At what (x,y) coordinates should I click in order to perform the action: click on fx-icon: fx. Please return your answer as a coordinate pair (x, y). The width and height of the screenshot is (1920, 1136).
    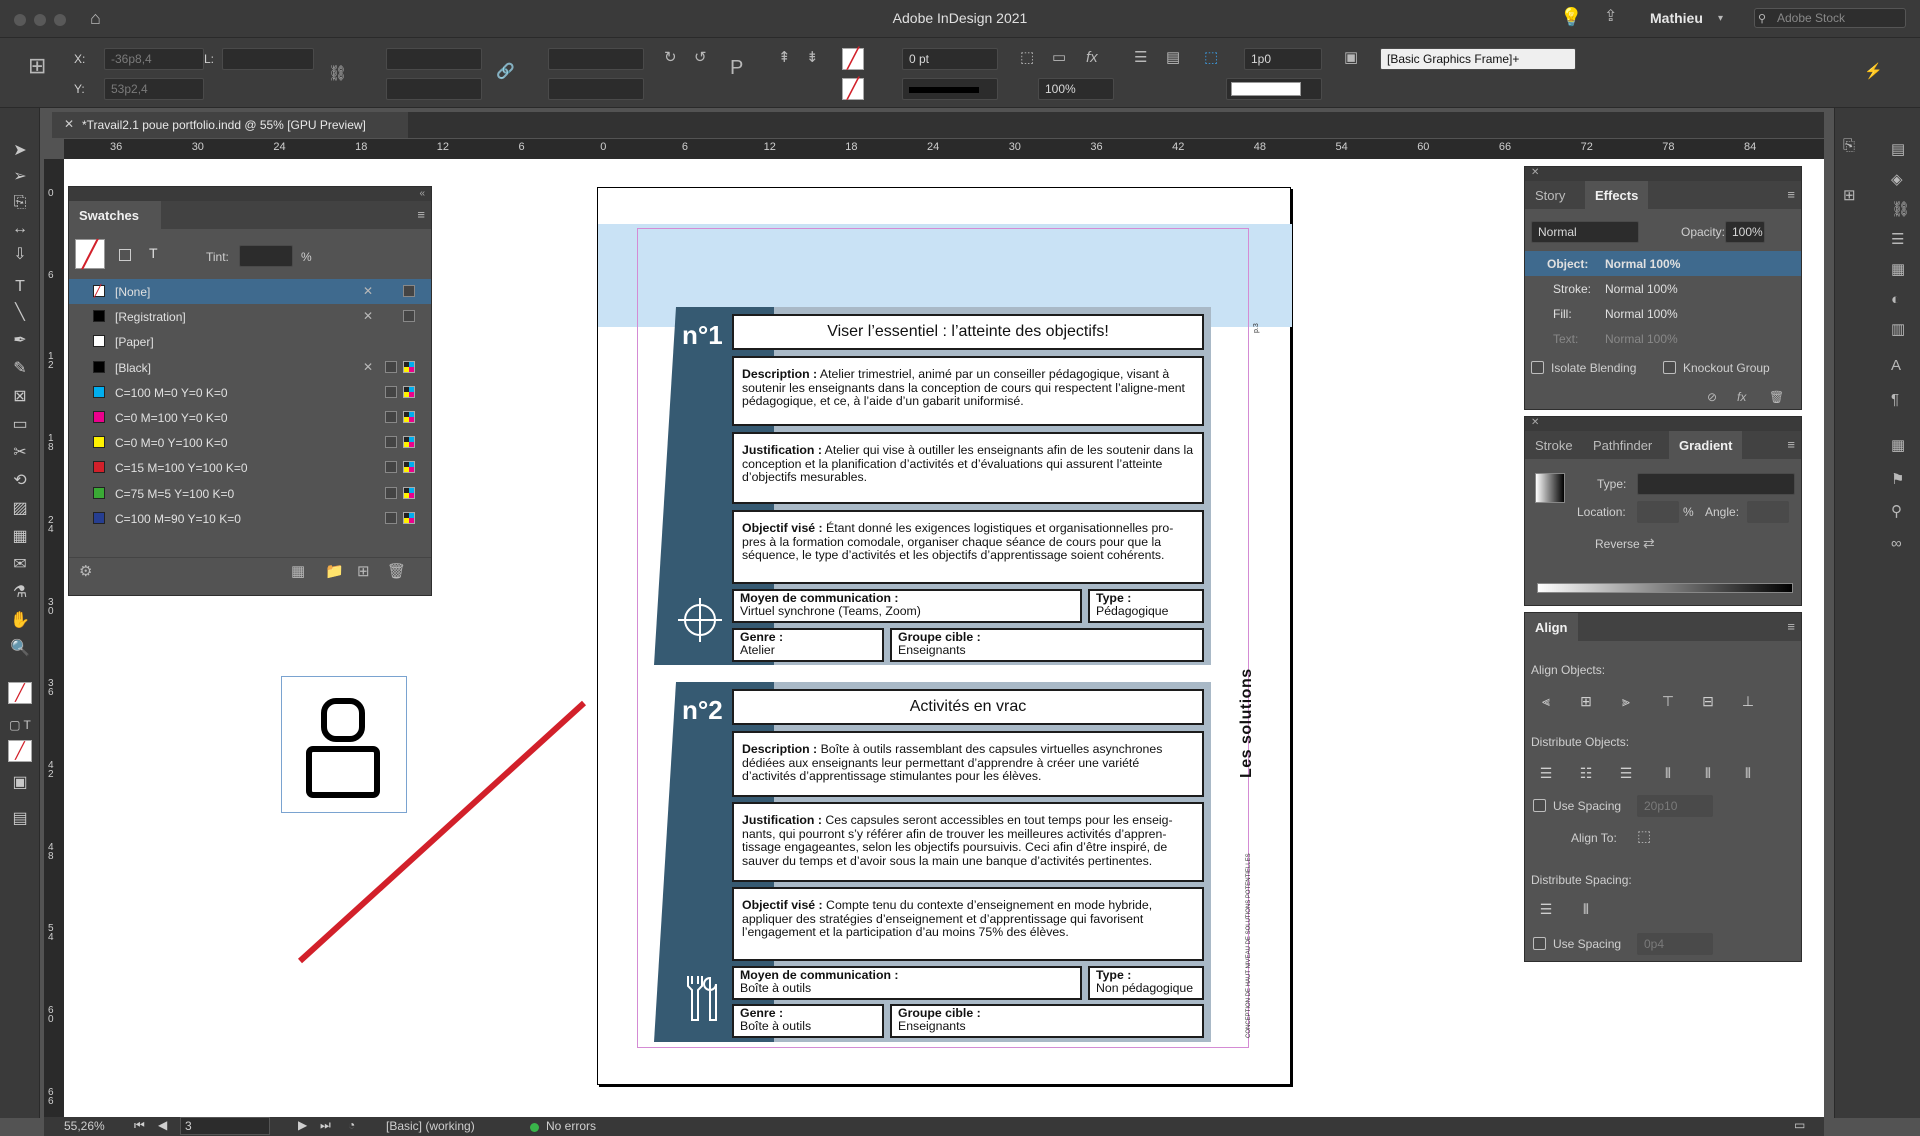
    Looking at the image, I should click on (1092, 58).